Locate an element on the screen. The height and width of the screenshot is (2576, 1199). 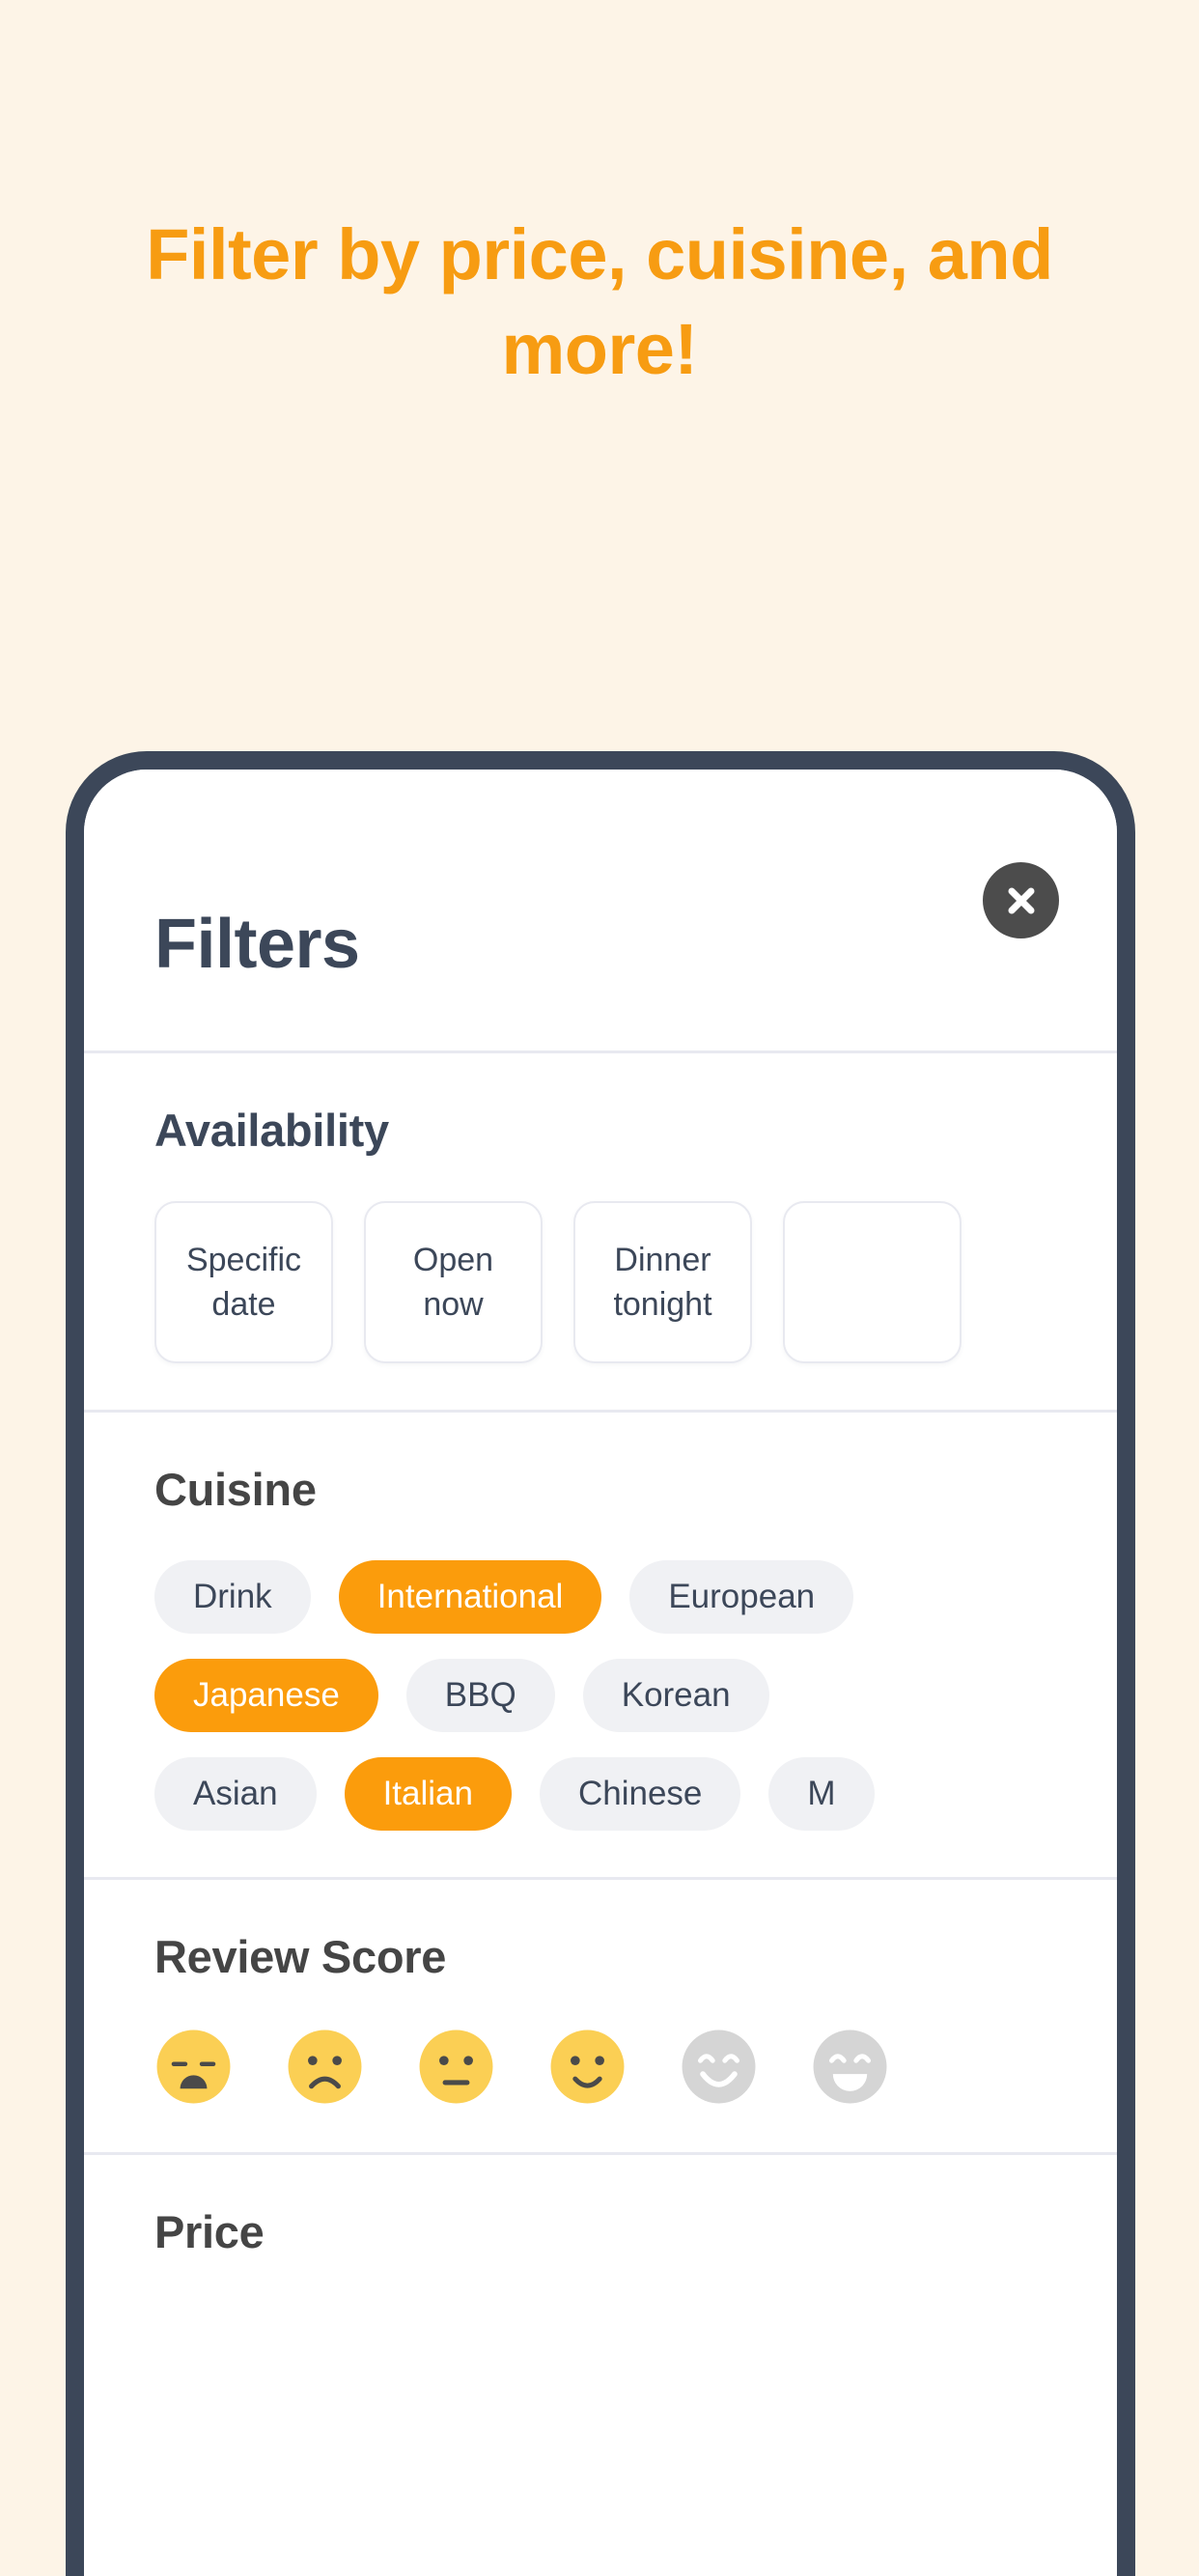
label-line-2: tonight is located at coordinates (662, 1305).